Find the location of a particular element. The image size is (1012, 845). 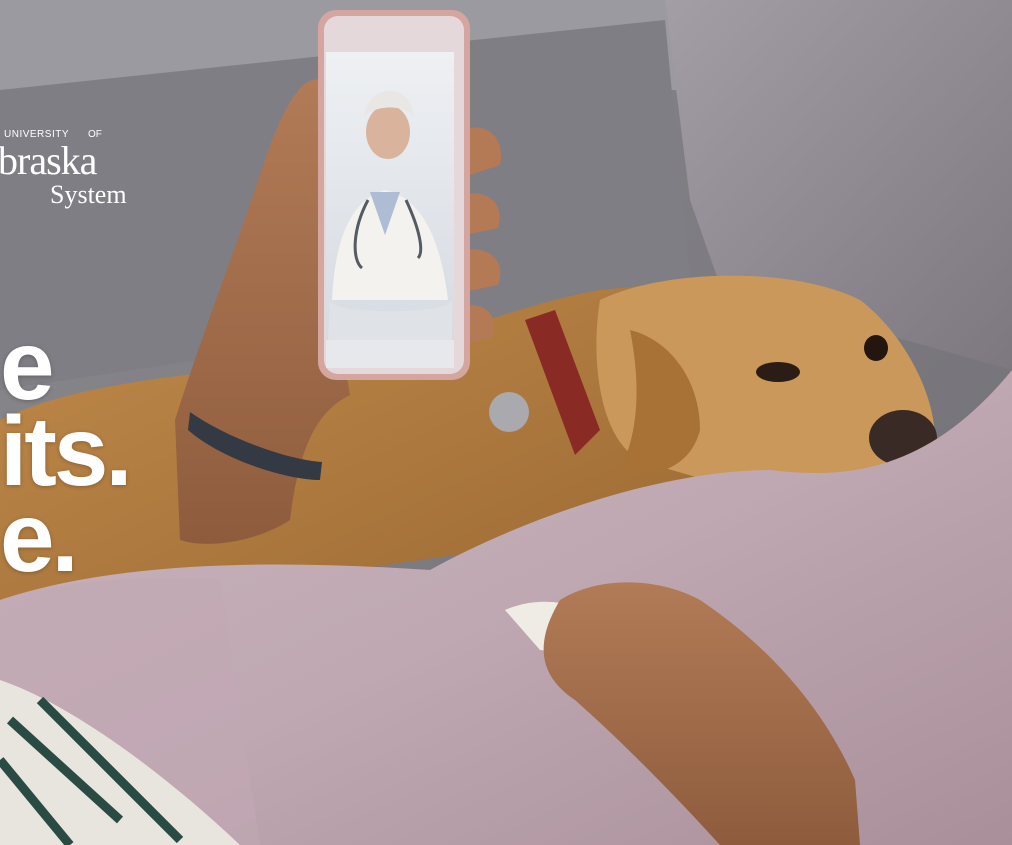

headline: e its. e. is located at coordinates (66, 454).